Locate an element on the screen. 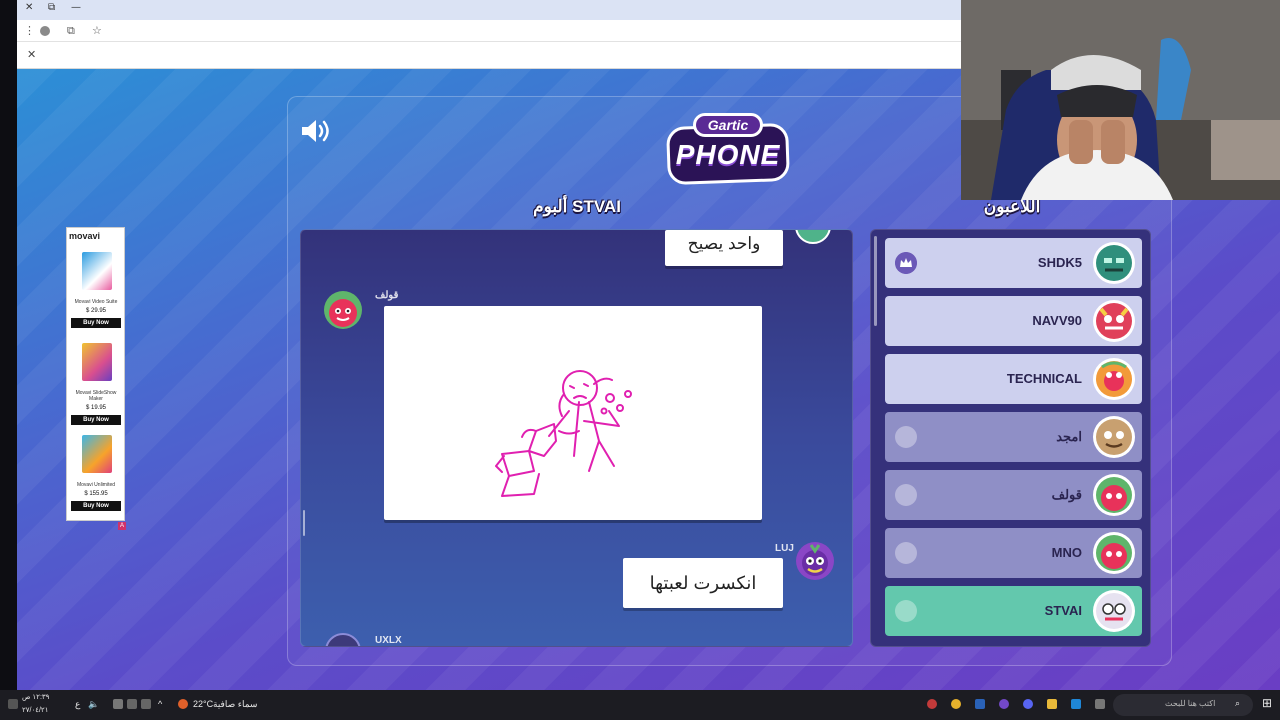 The height and width of the screenshot is (720, 1280). weather-temp: 22°C is located at coordinates (203, 704).